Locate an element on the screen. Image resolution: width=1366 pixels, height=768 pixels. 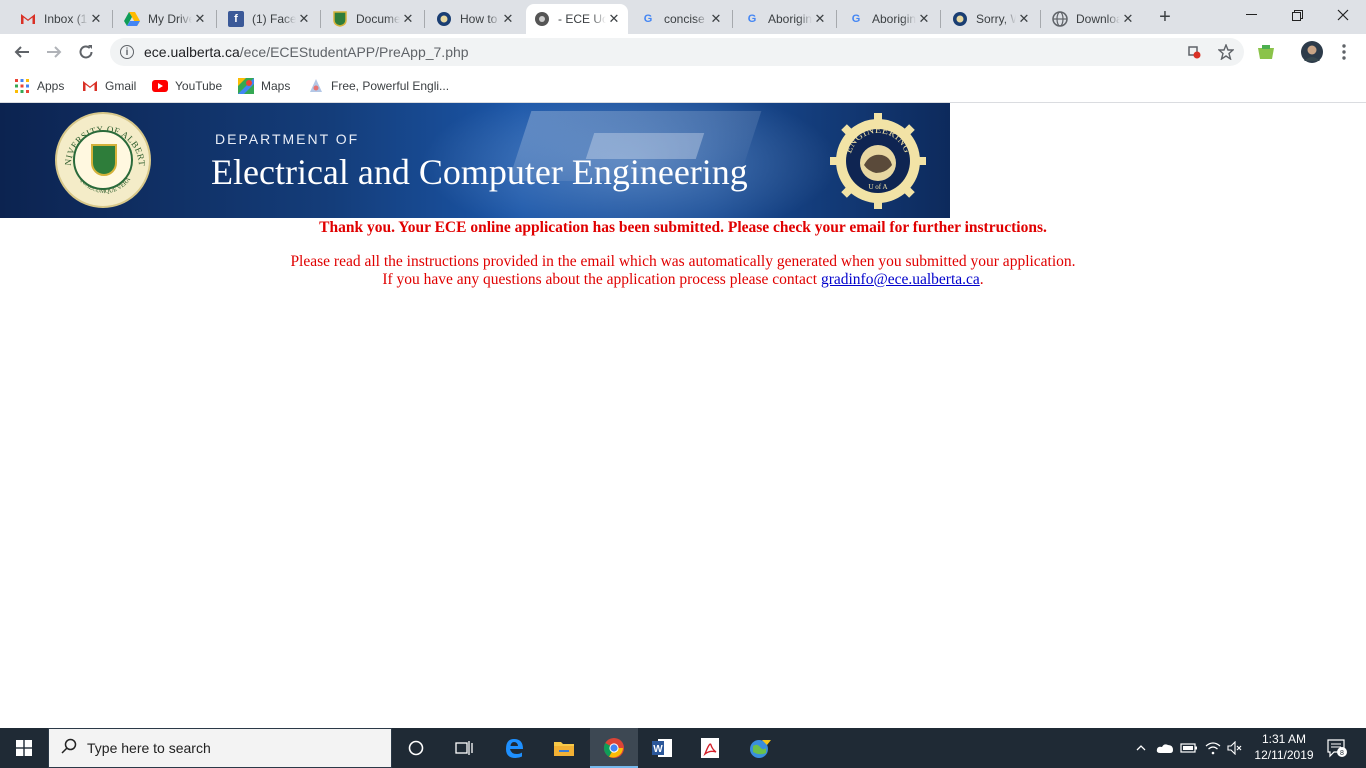
search-placeholder: Type here to search is located at coordinates (149, 748).